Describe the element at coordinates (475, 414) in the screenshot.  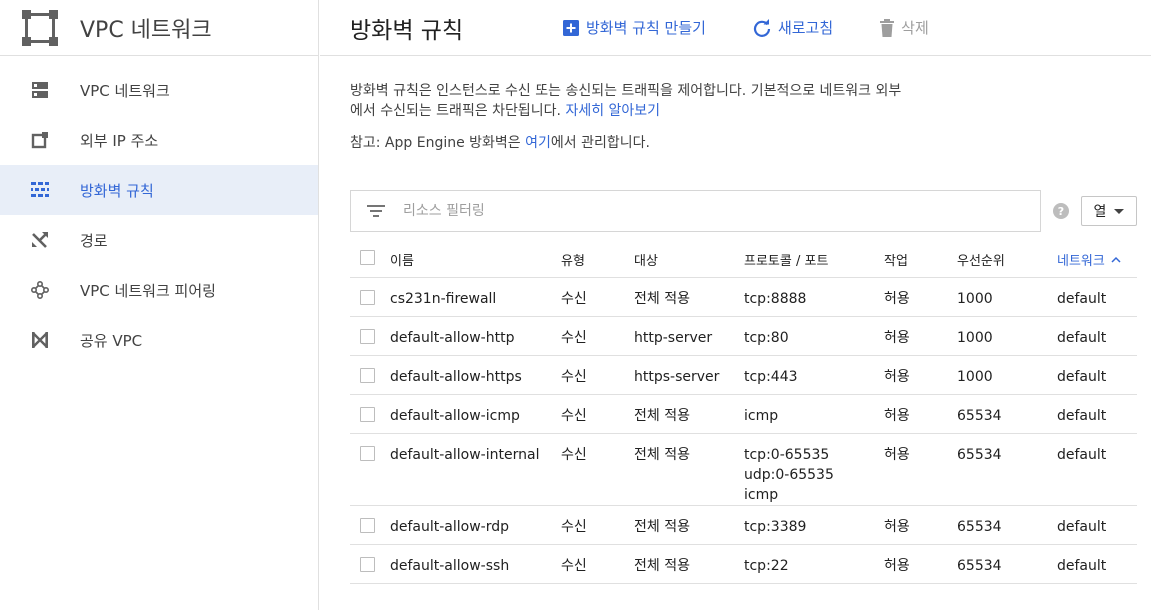
I see `cell-name: default-allow-icmp` at that location.